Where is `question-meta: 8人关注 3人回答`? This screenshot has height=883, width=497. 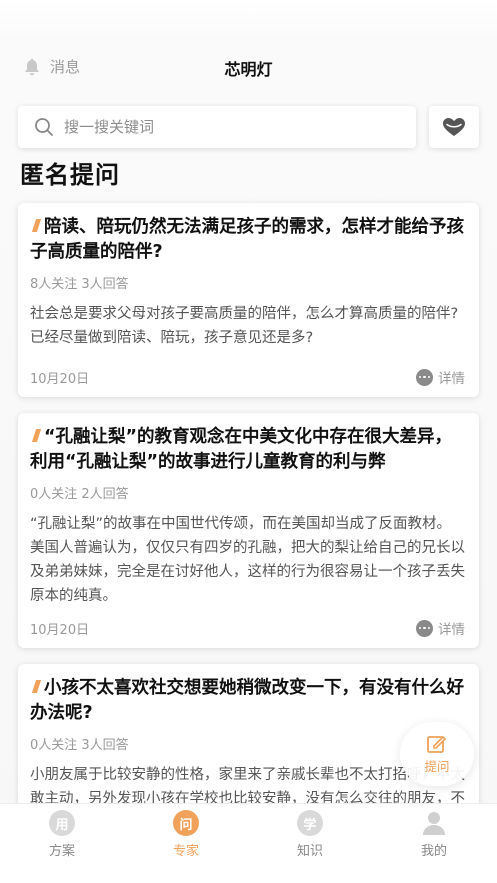 question-meta: 8人关注 3人回答 is located at coordinates (79, 284).